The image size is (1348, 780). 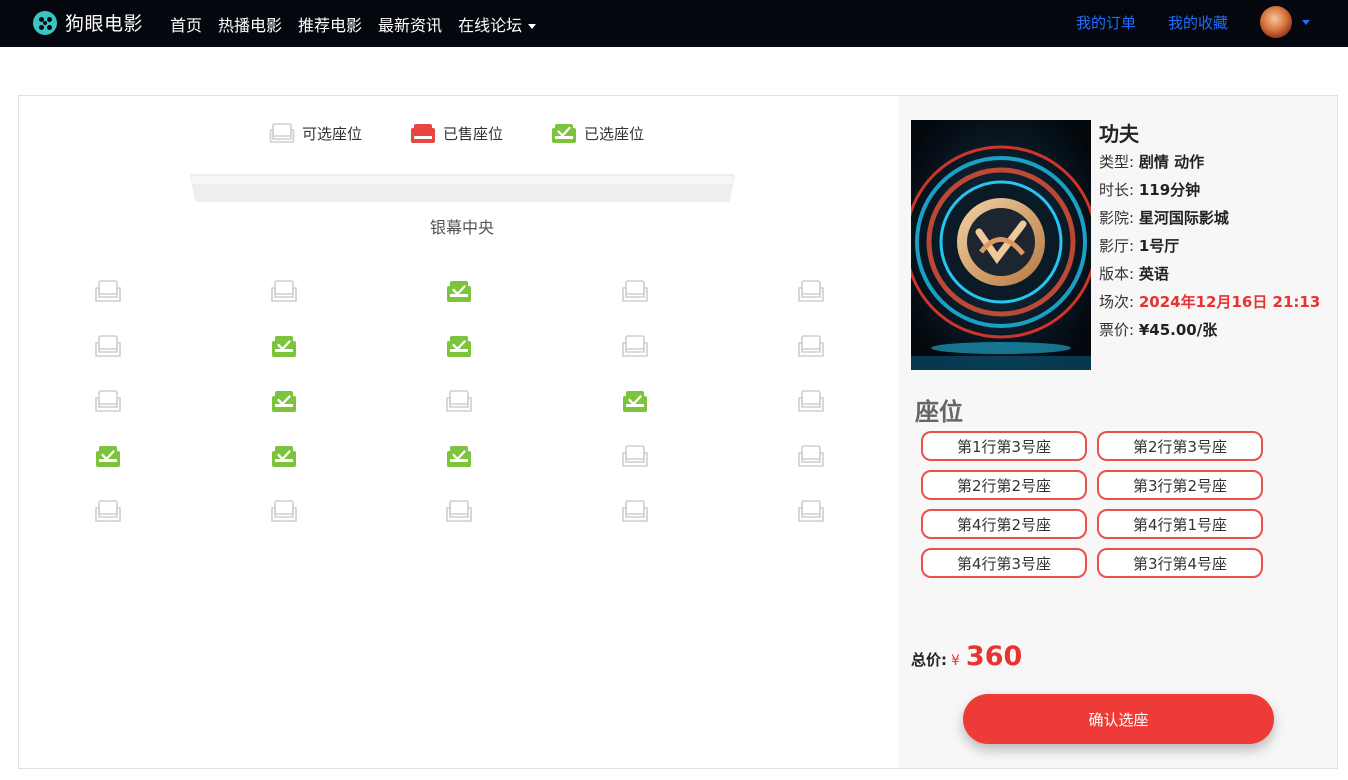 What do you see at coordinates (811, 456) in the screenshot?
I see `seat-r4-c5-available` at bounding box center [811, 456].